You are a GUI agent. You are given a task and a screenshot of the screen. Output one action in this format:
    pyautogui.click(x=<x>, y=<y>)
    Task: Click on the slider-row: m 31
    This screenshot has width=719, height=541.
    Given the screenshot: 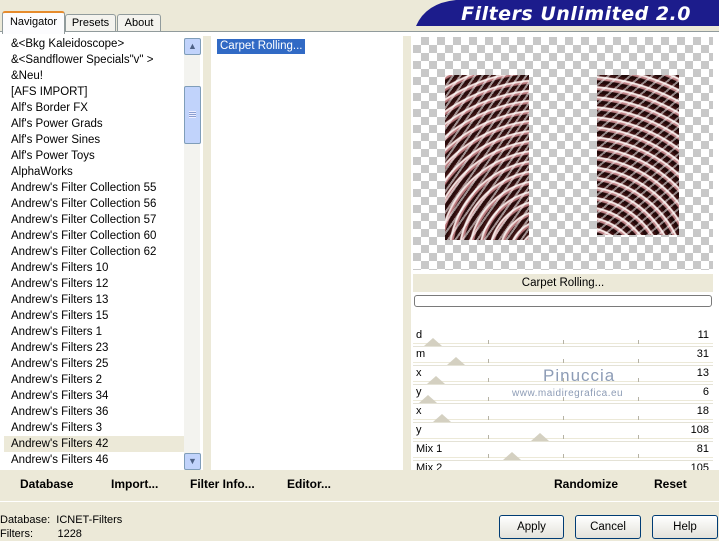 What is the action you would take?
    pyautogui.click(x=563, y=356)
    